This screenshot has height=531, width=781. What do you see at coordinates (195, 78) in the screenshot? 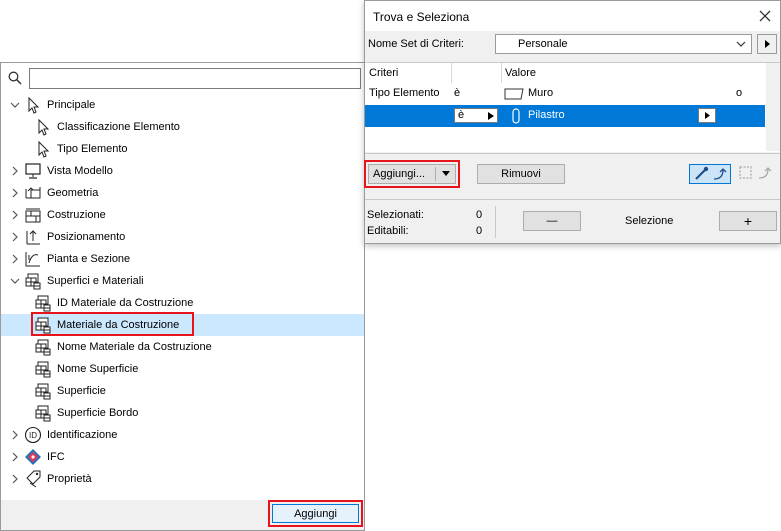
I see `tree-search-input` at bounding box center [195, 78].